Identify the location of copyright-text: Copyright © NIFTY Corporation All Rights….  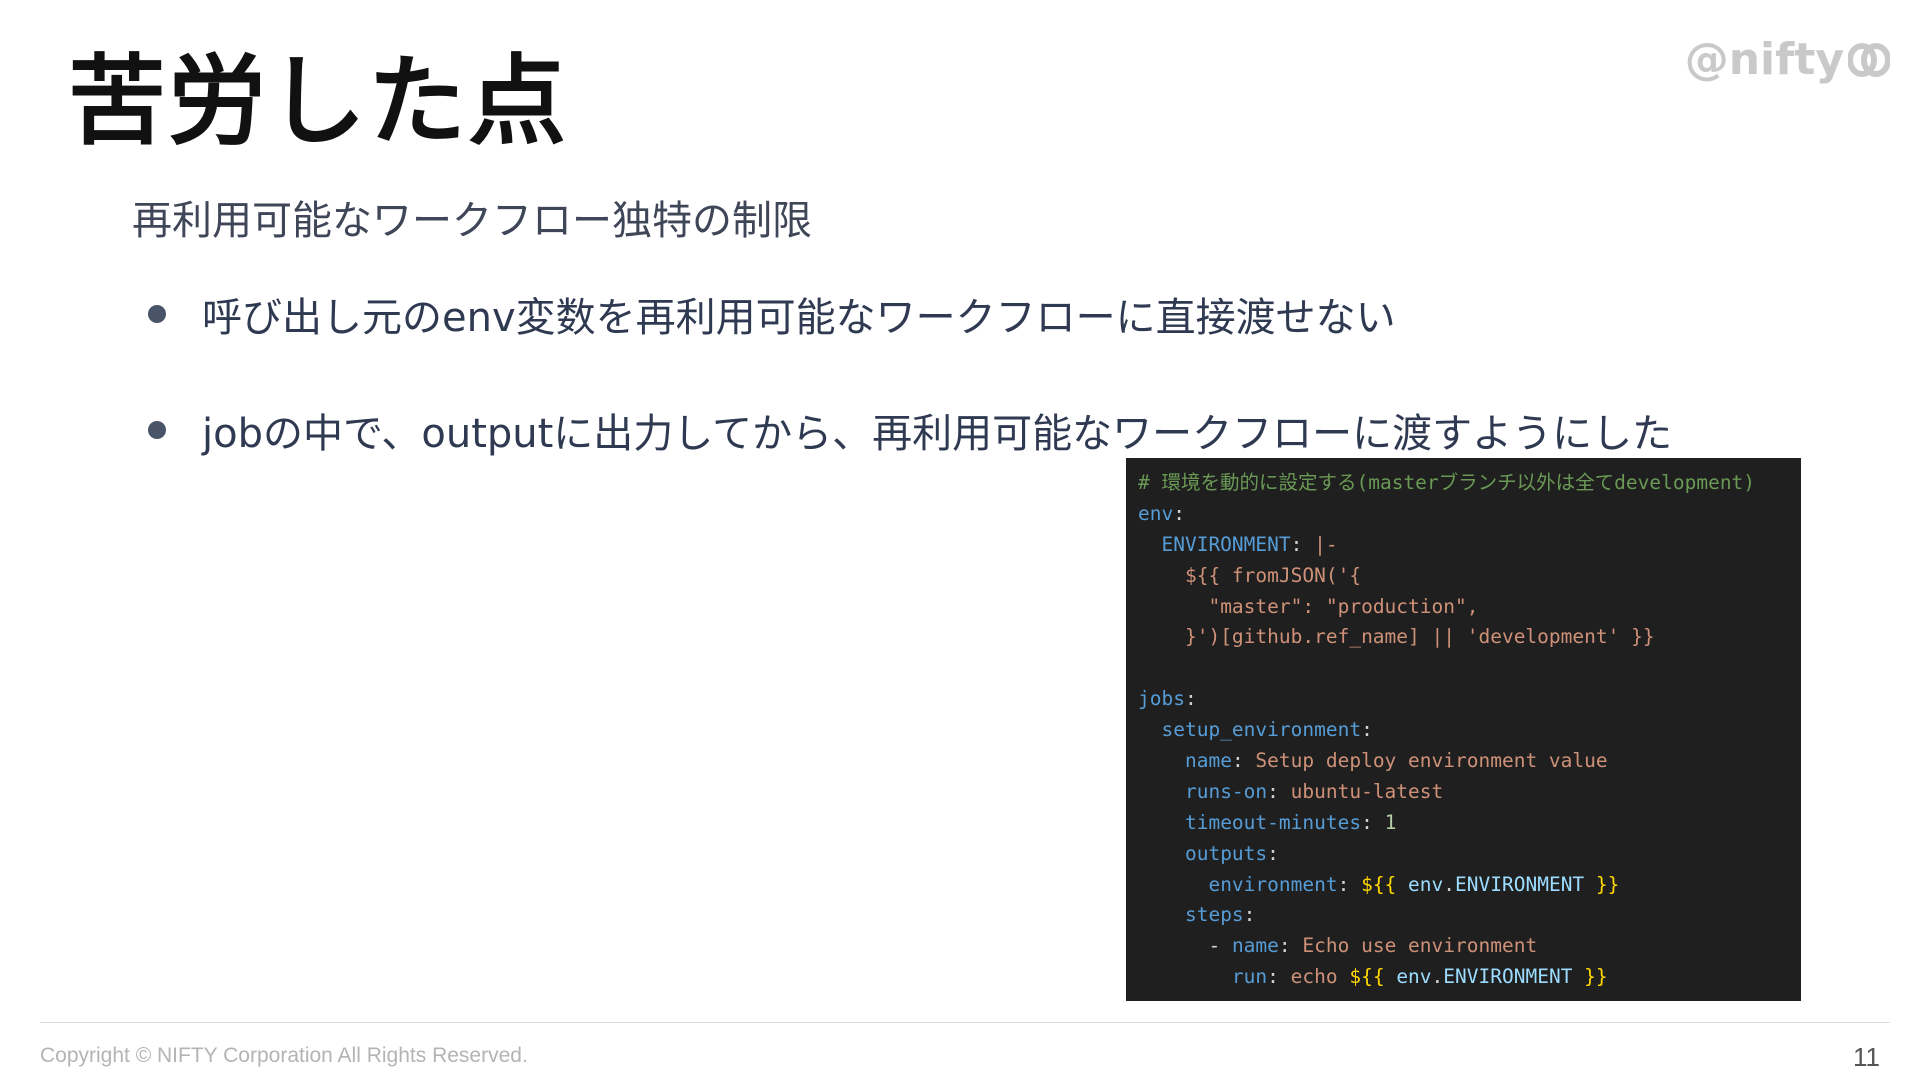
(284, 1055).